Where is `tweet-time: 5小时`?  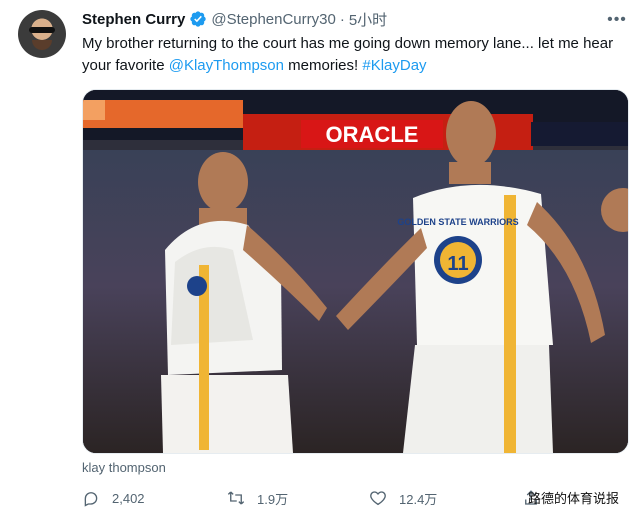
tweet-time: 5小时 is located at coordinates (368, 19).